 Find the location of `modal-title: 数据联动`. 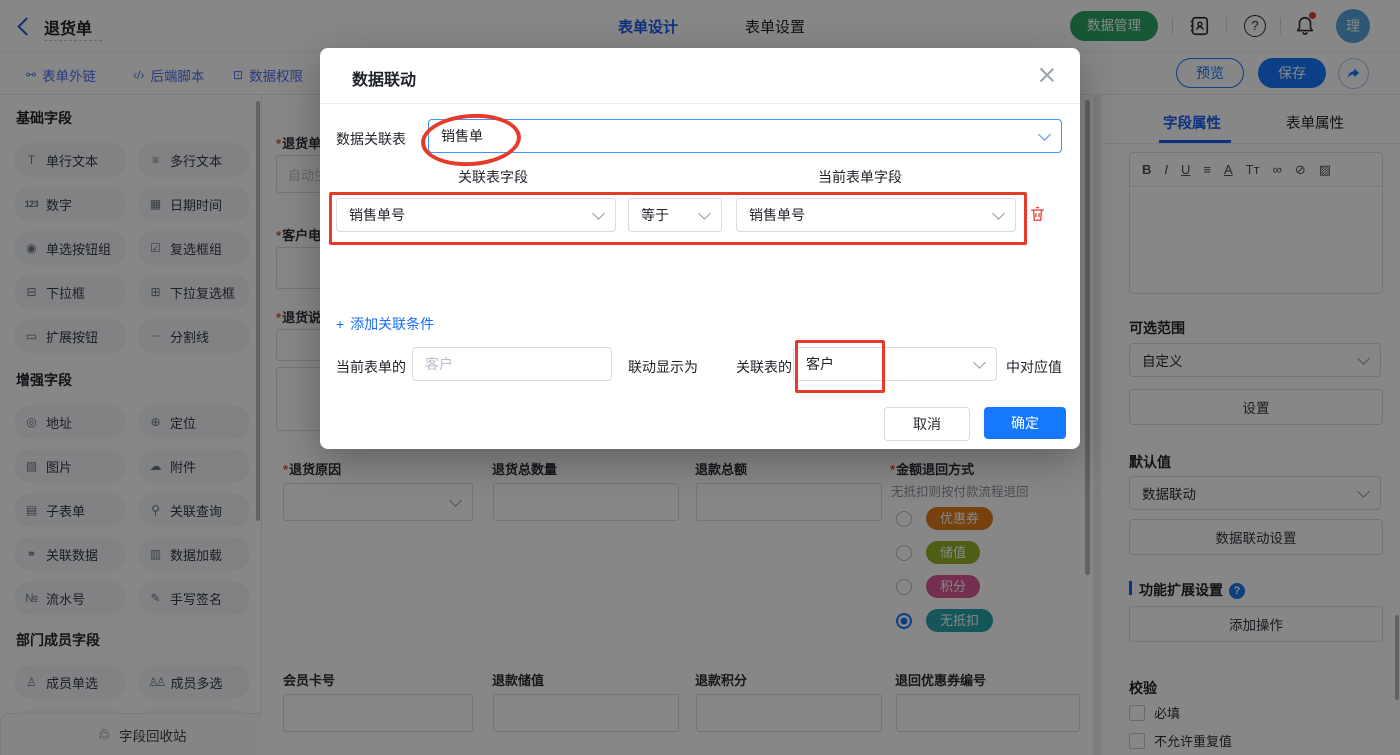

modal-title: 数据联动 is located at coordinates (384, 80).